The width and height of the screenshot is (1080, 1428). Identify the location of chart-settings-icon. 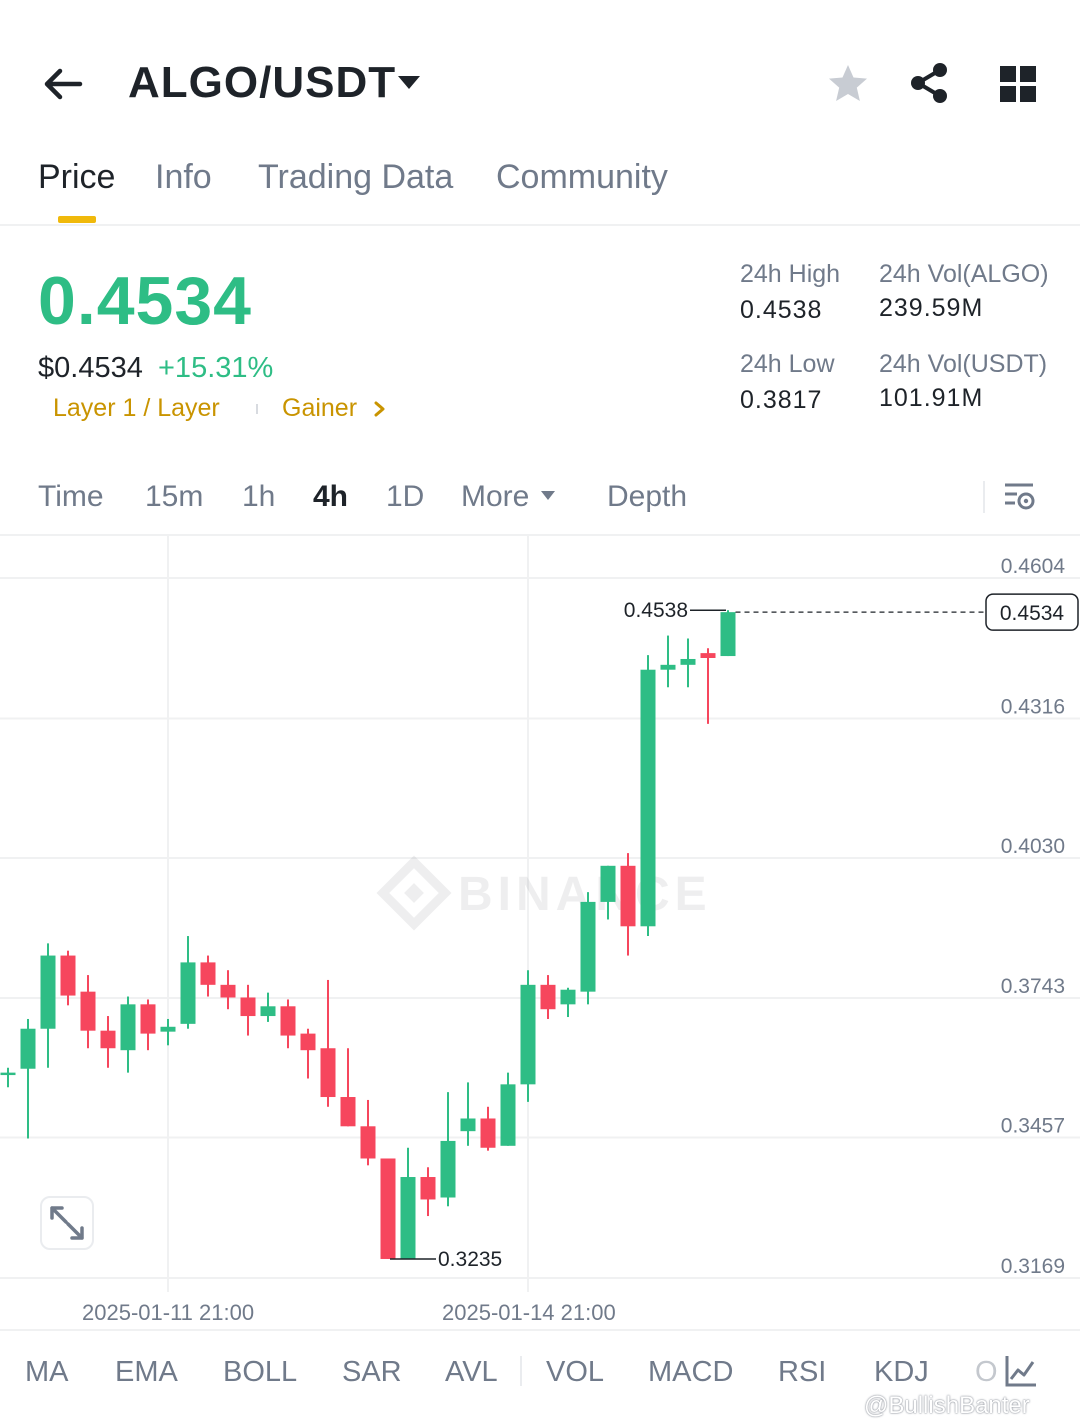
(1020, 497).